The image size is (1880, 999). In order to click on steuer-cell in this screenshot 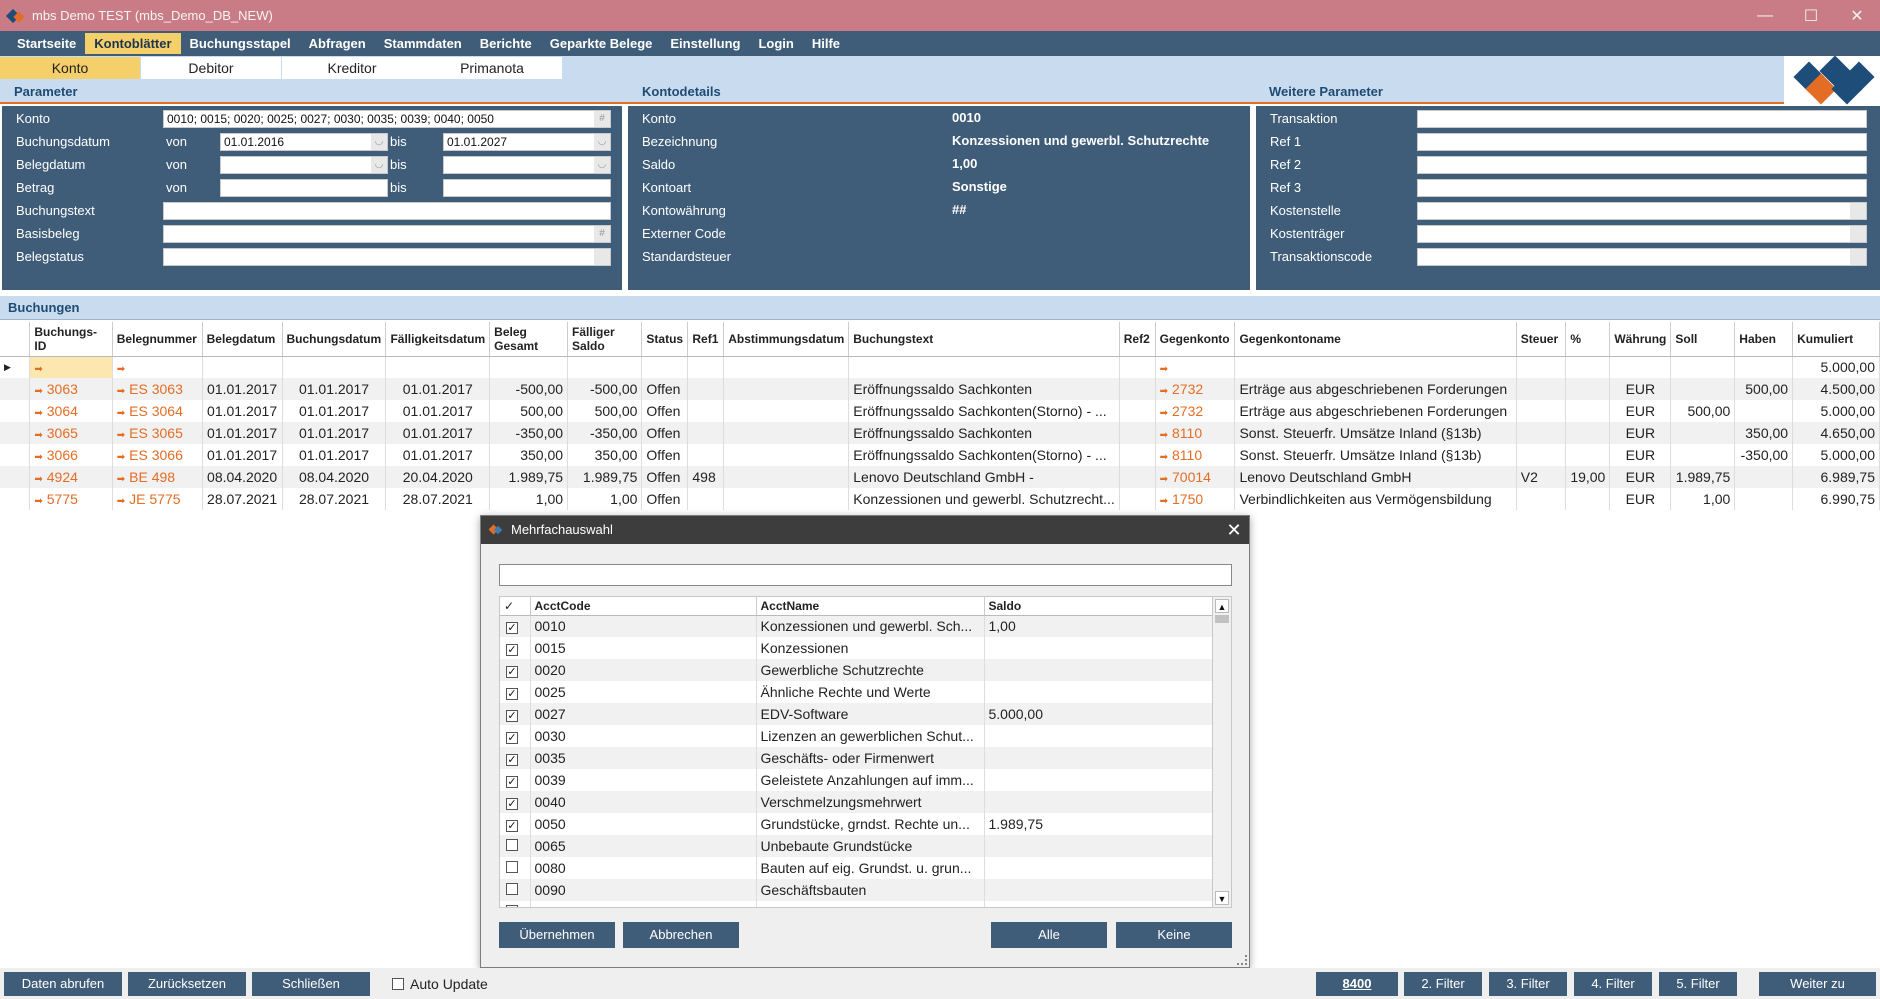, I will do `click(1541, 499)`.